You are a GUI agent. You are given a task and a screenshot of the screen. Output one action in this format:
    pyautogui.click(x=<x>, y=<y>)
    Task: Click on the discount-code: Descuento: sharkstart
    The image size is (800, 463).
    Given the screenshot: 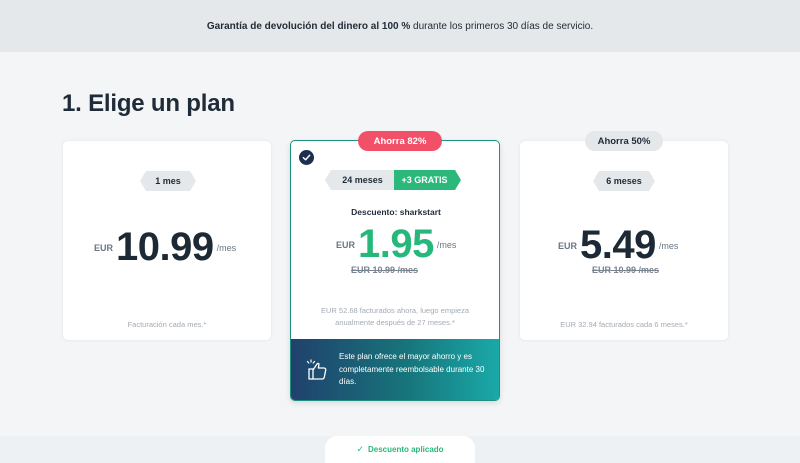 What is the action you would take?
    pyautogui.click(x=396, y=212)
    